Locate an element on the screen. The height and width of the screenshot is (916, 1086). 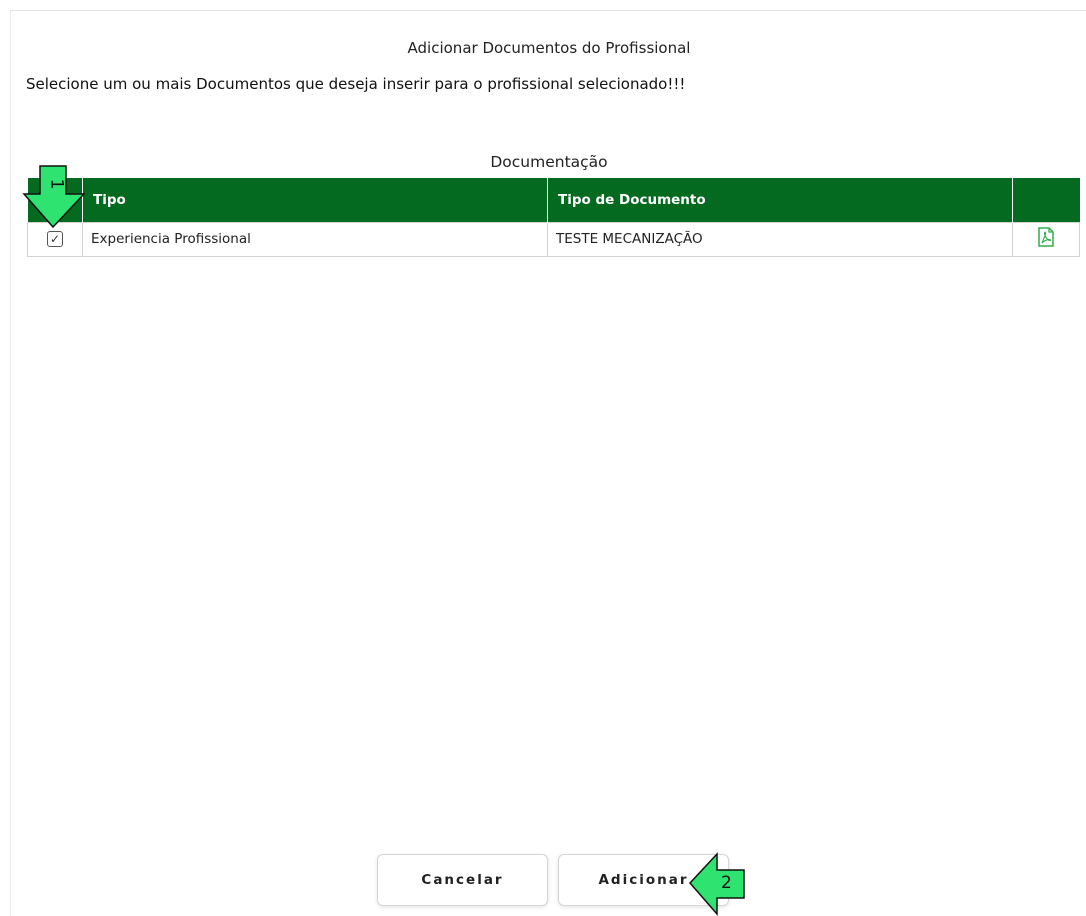
row-checkbox: ✓ is located at coordinates (55, 239).